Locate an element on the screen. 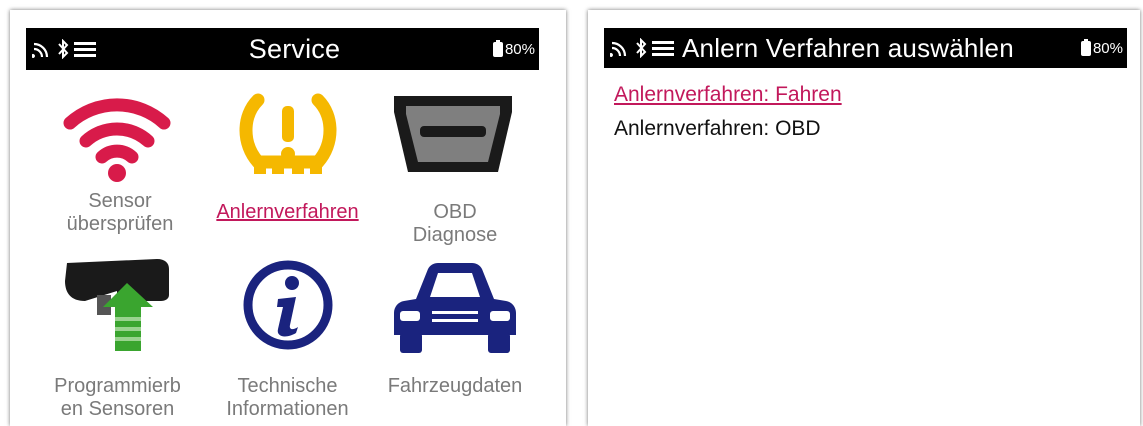  tile-label: Informationen is located at coordinates (287, 409).